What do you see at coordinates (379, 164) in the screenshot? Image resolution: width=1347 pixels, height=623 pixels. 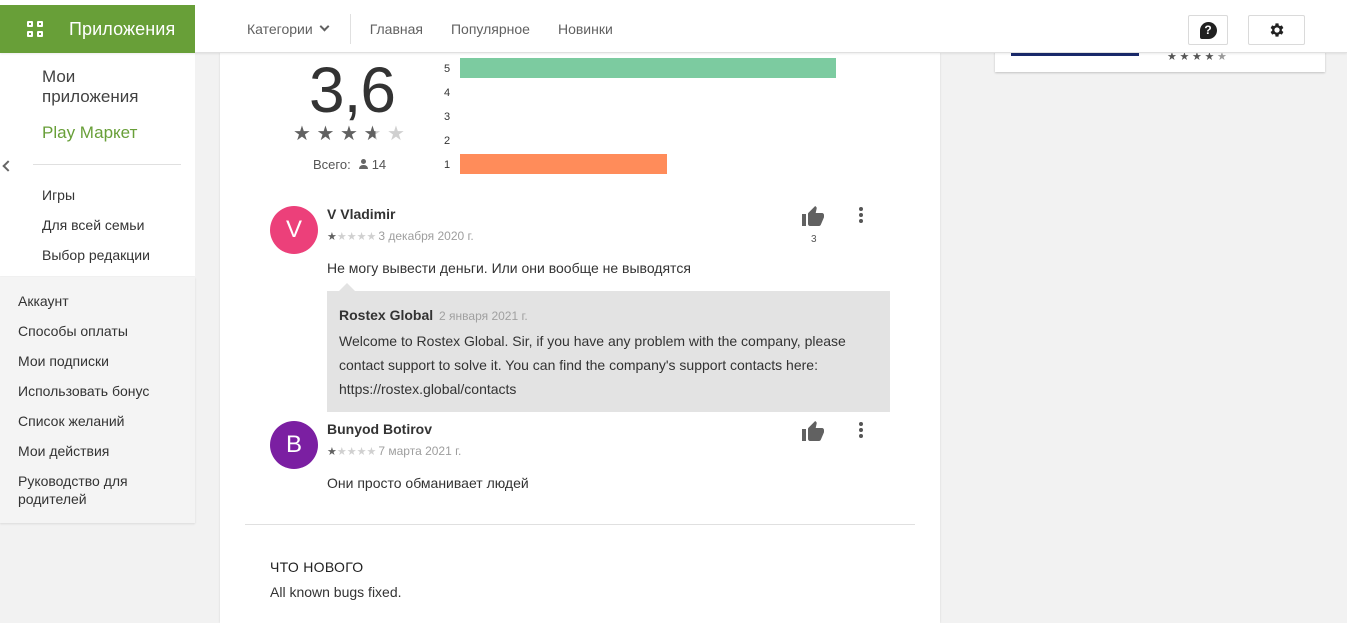 I see `rating-total-count: 14` at bounding box center [379, 164].